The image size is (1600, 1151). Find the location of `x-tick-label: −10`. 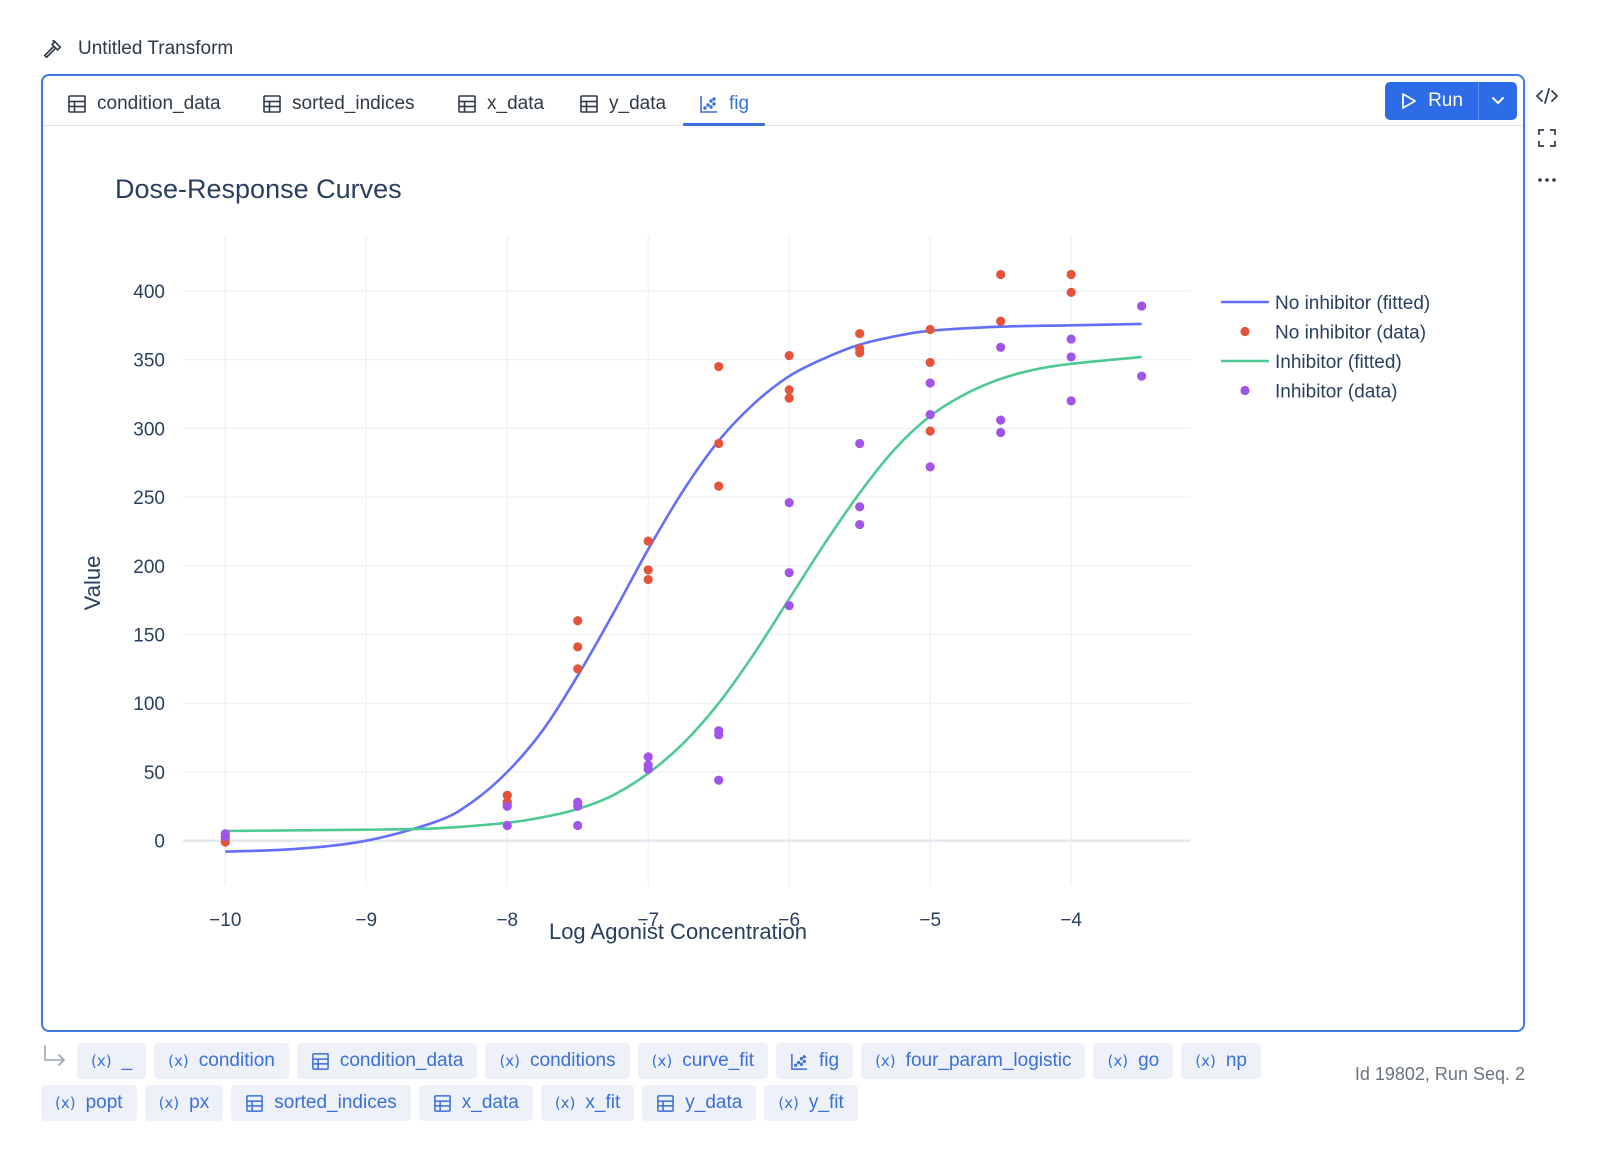

x-tick-label: −10 is located at coordinates (225, 920).